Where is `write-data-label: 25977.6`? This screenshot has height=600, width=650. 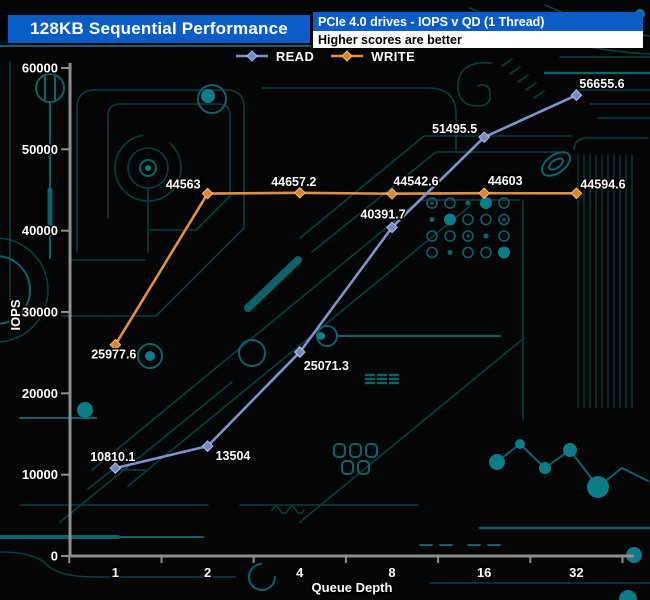 write-data-label: 25977.6 is located at coordinates (113, 355).